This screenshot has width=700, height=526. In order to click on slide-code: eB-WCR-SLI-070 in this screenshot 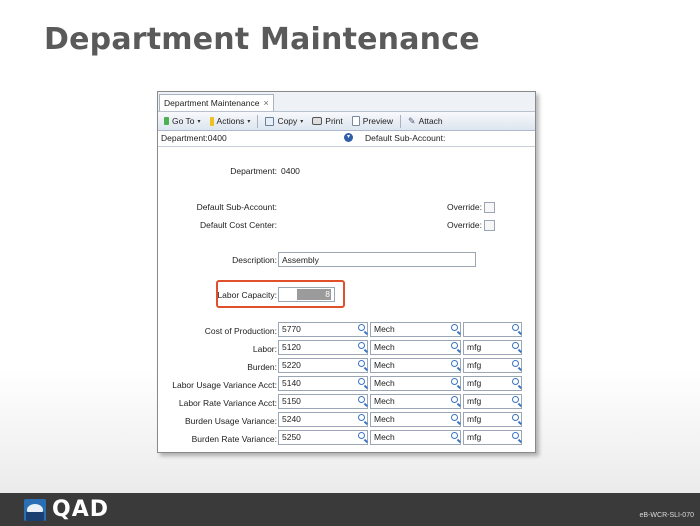, I will do `click(666, 515)`.